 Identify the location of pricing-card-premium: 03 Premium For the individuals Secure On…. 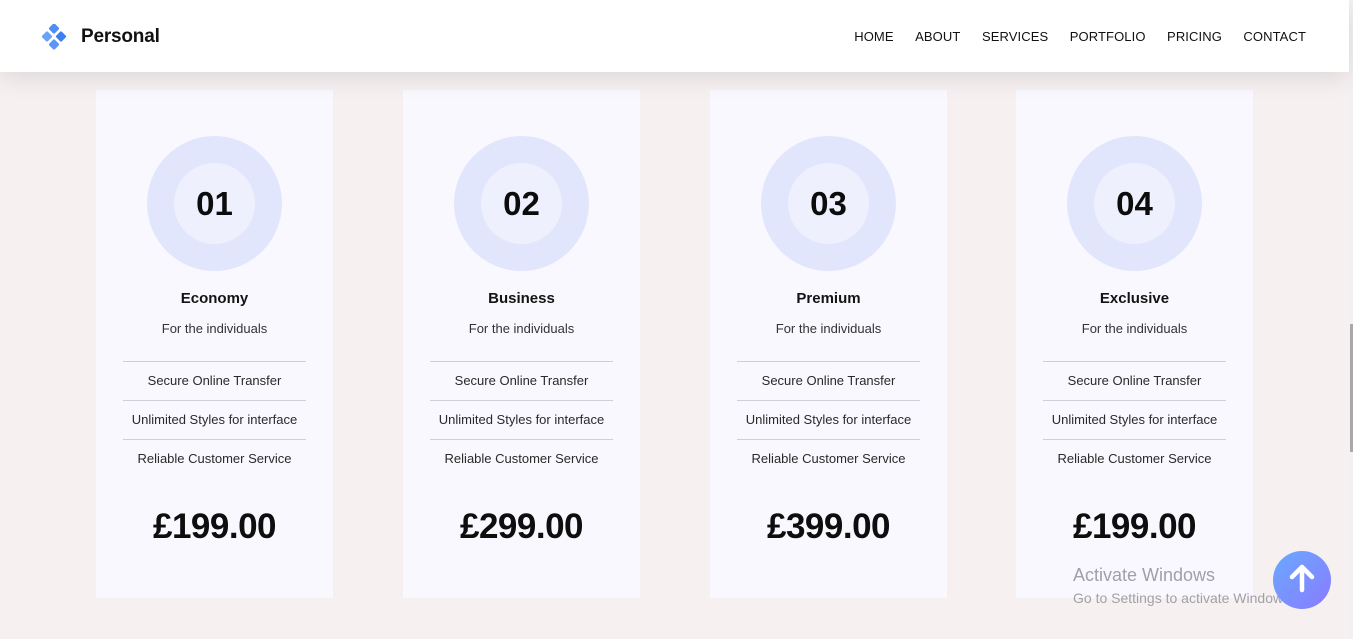
(828, 344).